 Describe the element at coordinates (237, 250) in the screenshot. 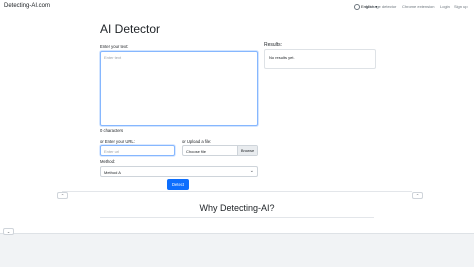

I see `bottom-panel` at that location.